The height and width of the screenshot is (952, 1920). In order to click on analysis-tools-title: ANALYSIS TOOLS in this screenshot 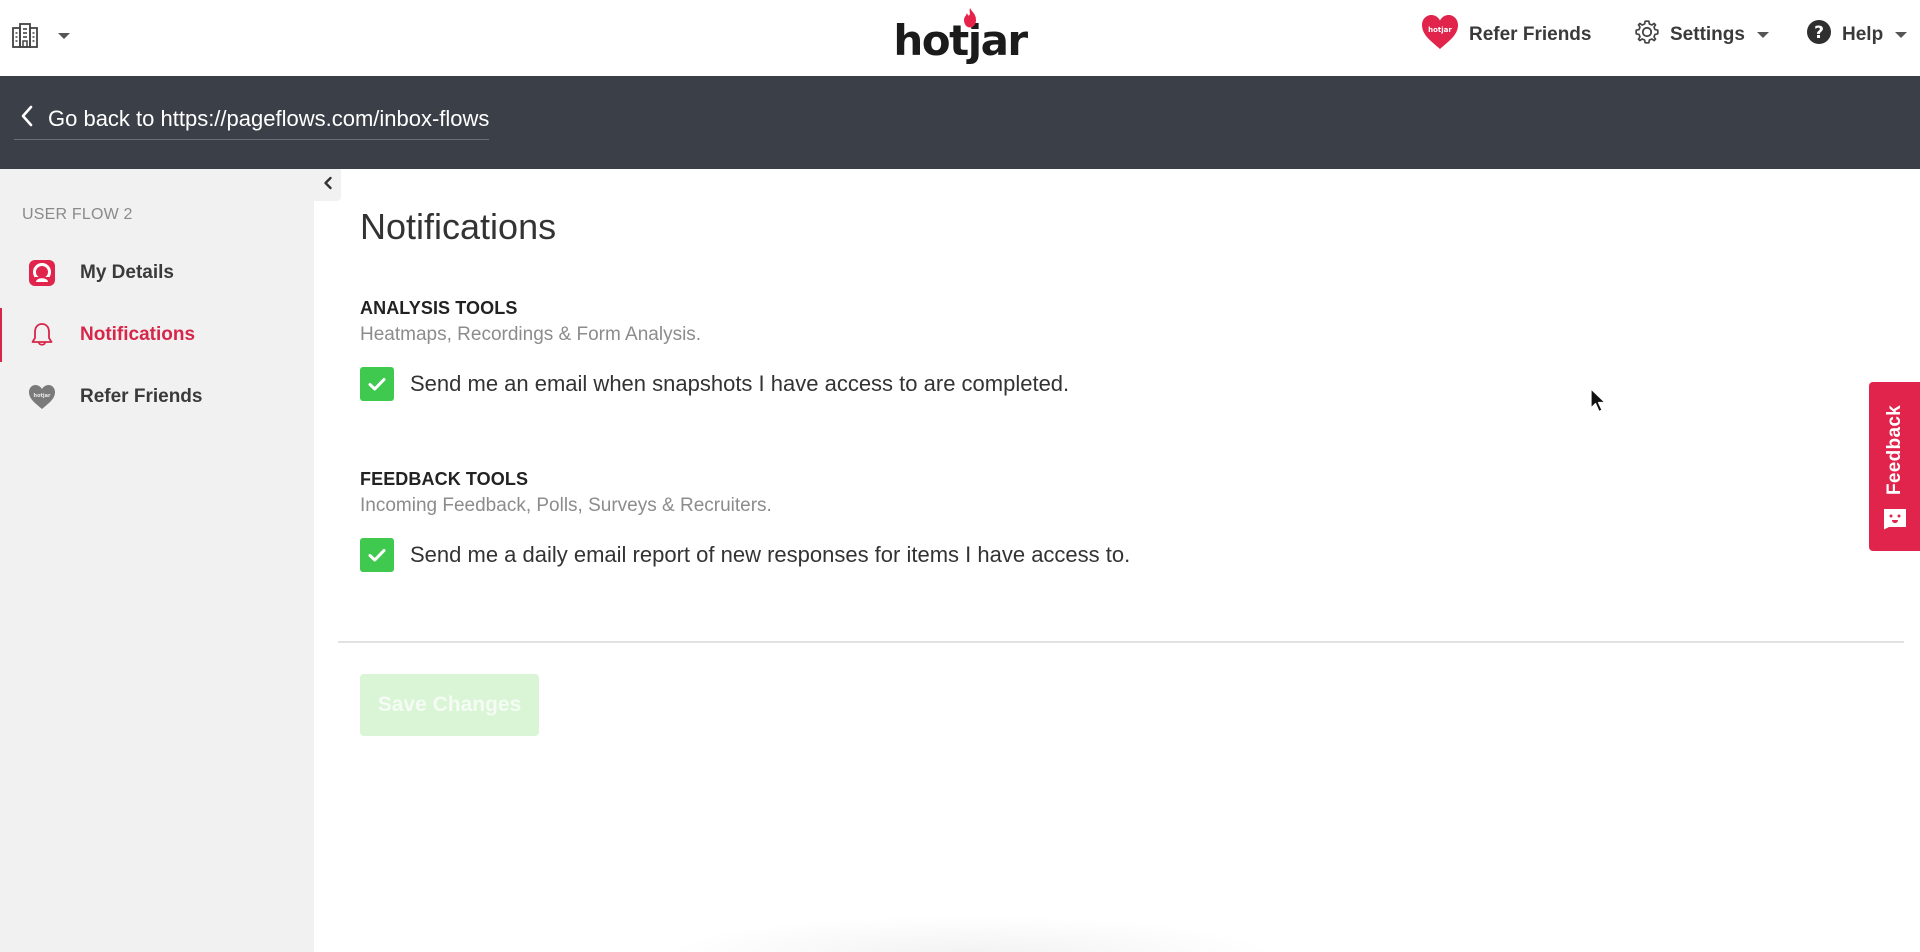, I will do `click(439, 308)`.